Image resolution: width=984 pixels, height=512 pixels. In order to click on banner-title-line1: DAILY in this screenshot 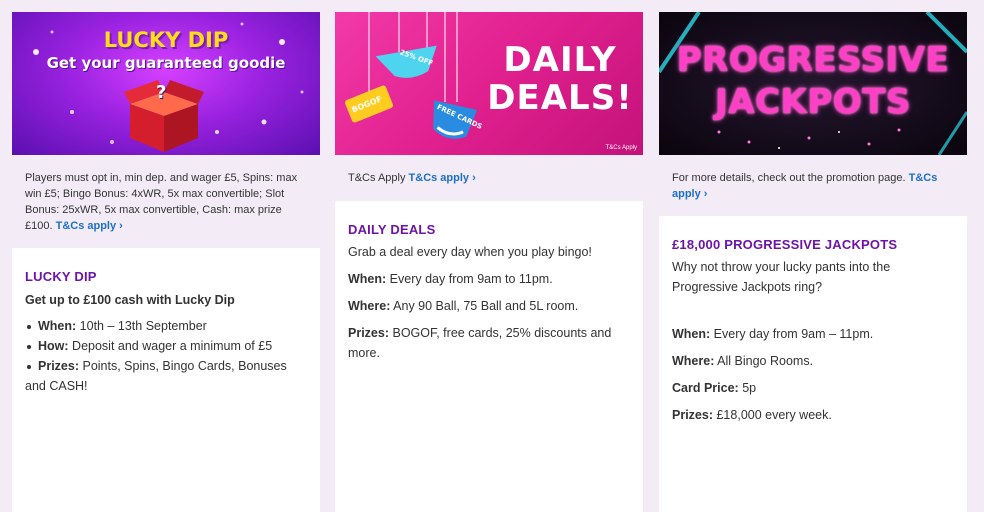, I will do `click(560, 60)`.